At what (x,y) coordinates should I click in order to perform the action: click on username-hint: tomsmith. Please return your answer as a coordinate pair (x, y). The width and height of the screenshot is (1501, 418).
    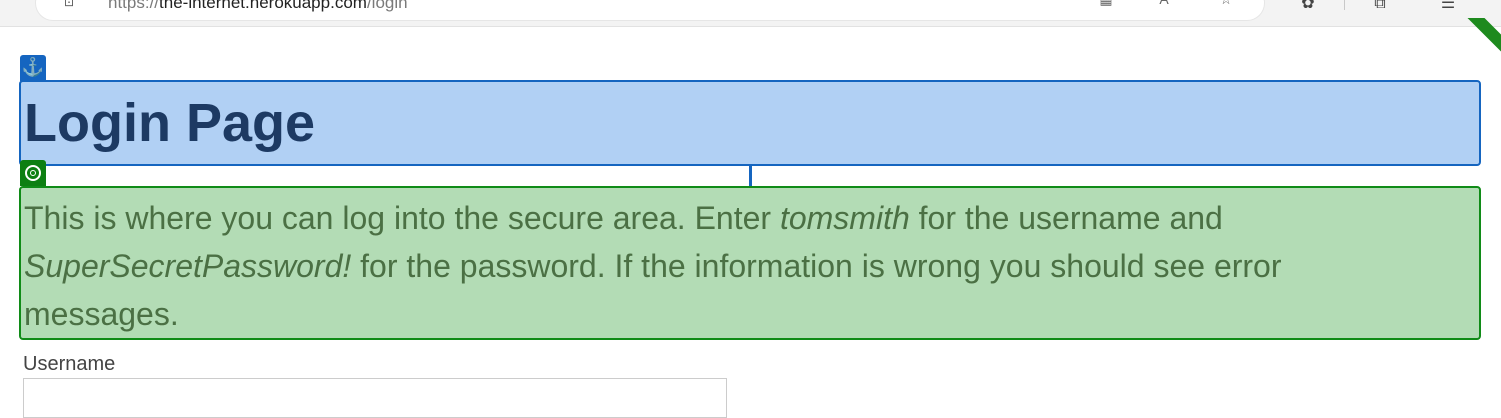
    Looking at the image, I should click on (844, 218).